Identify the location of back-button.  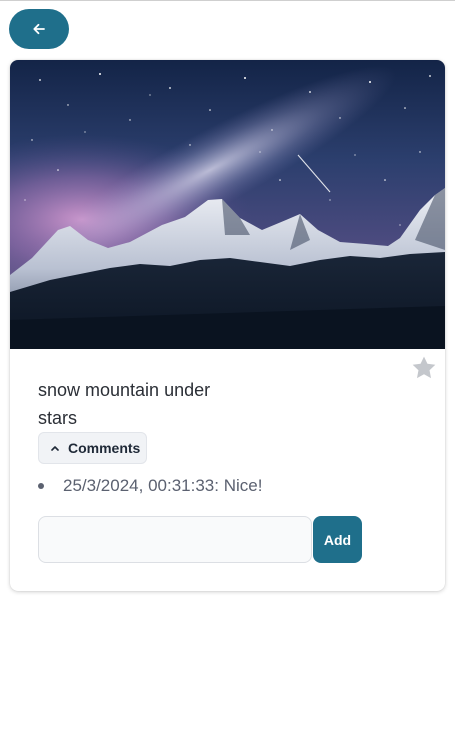
(39, 29).